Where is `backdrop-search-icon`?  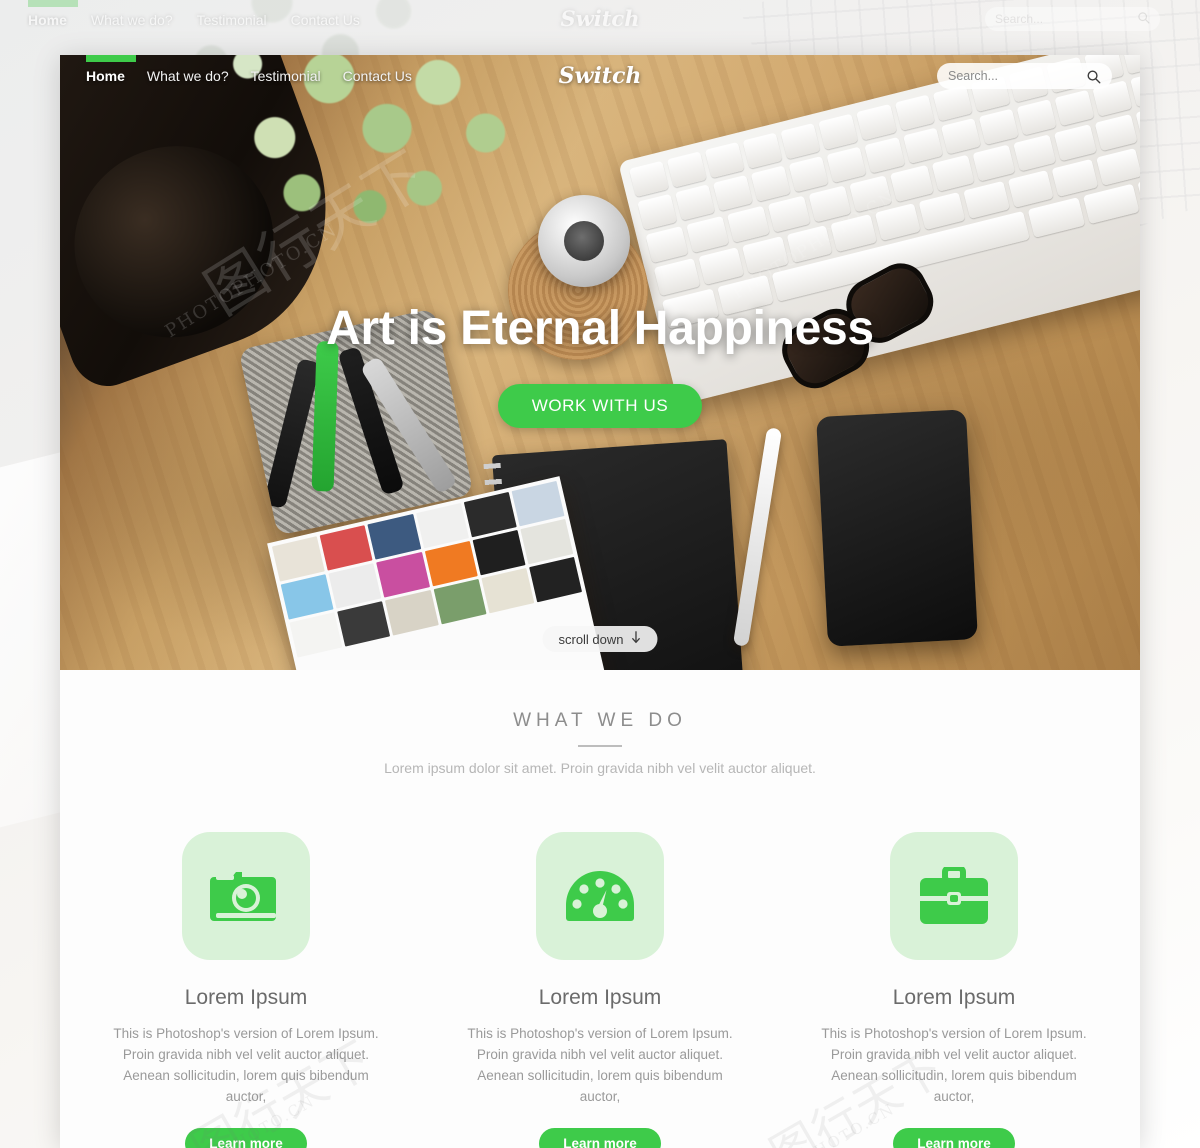
backdrop-search-icon is located at coordinates (1143, 19).